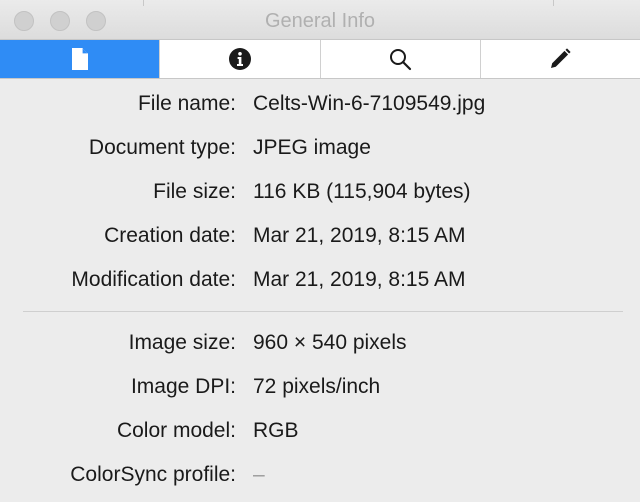  Describe the element at coordinates (162, 147) in the screenshot. I see `info-label: Document type:` at that location.